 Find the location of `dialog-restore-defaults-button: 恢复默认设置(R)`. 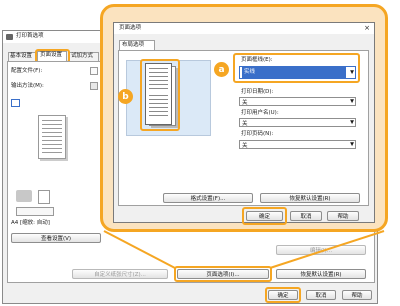

dialog-restore-defaults-button: 恢复默认设置(R) is located at coordinates (310, 198).